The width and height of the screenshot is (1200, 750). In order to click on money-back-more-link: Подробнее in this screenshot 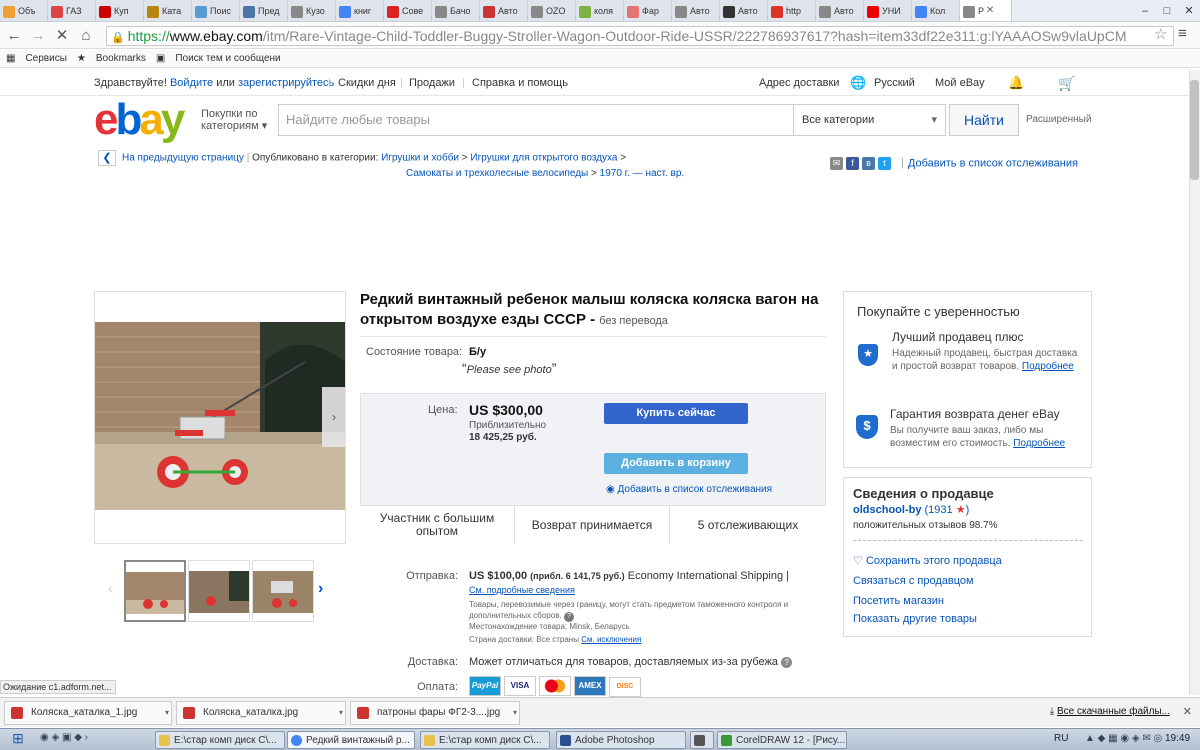, I will do `click(1039, 443)`.